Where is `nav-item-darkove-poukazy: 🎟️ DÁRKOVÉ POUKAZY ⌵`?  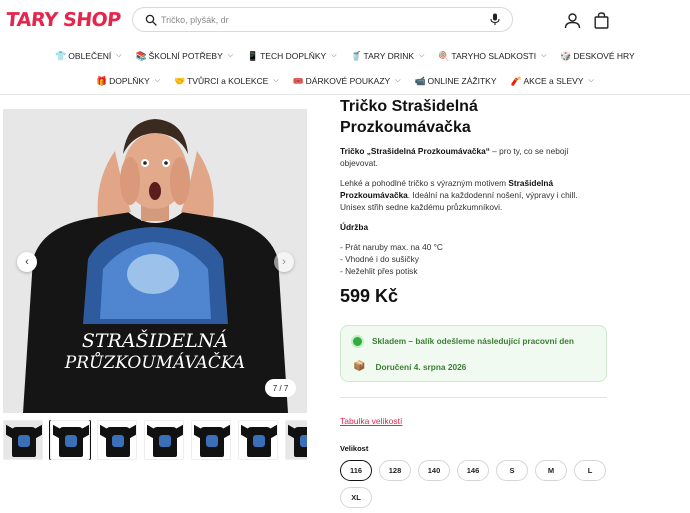
nav-item-darkove-poukazy: 🎟️ DÁRKOVÉ POUKAZY ⌵ is located at coordinates (347, 81).